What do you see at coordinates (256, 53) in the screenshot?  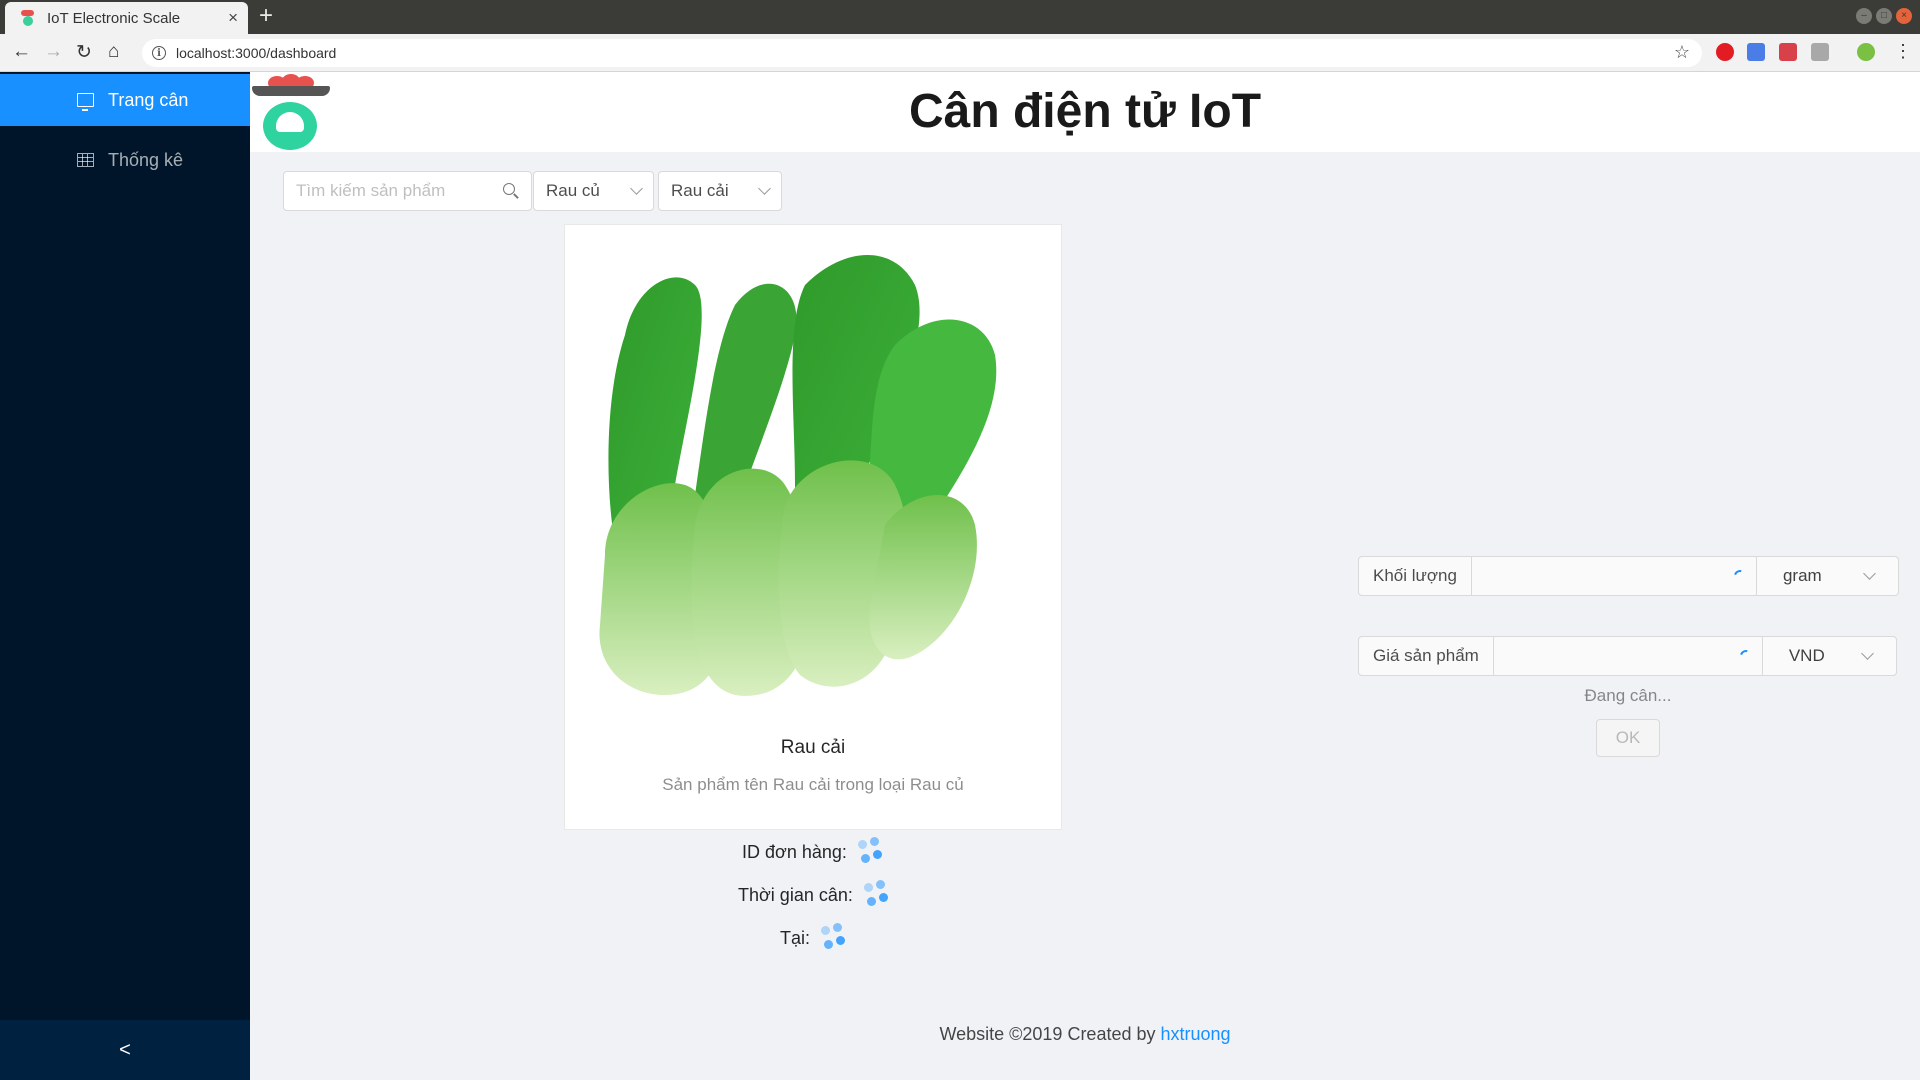 I see `url-text: localhost:3000/dashboard` at bounding box center [256, 53].